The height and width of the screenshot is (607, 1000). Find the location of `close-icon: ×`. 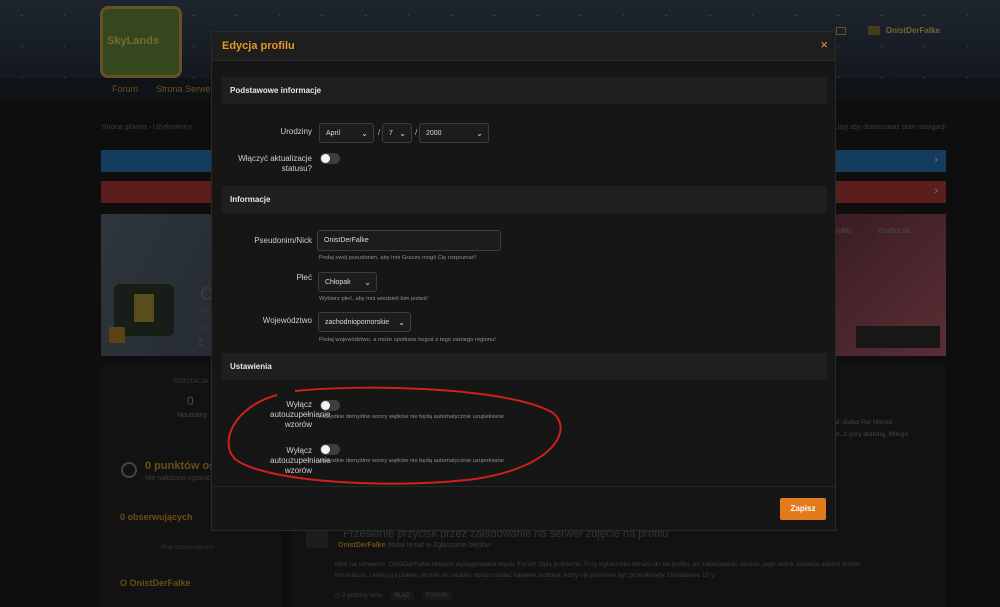

close-icon: × is located at coordinates (824, 45).